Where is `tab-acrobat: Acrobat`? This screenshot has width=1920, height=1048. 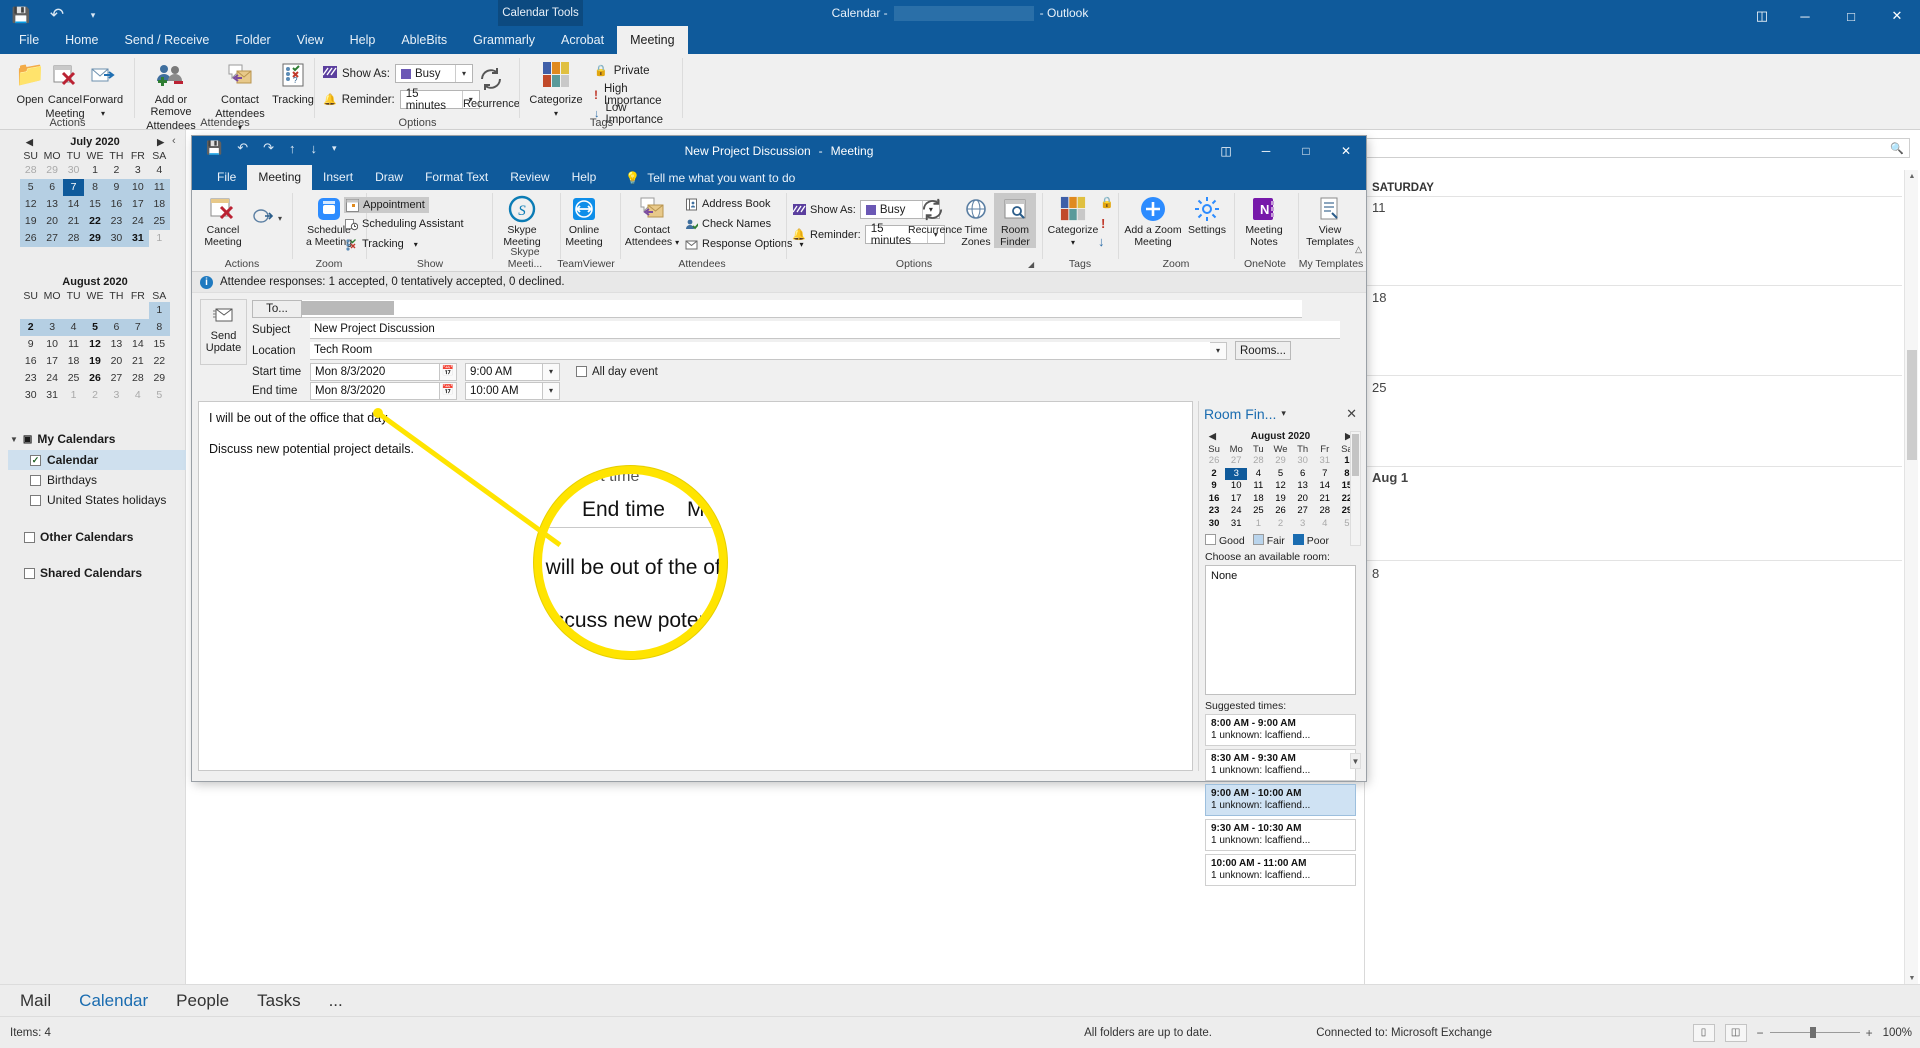 tab-acrobat: Acrobat is located at coordinates (582, 40).